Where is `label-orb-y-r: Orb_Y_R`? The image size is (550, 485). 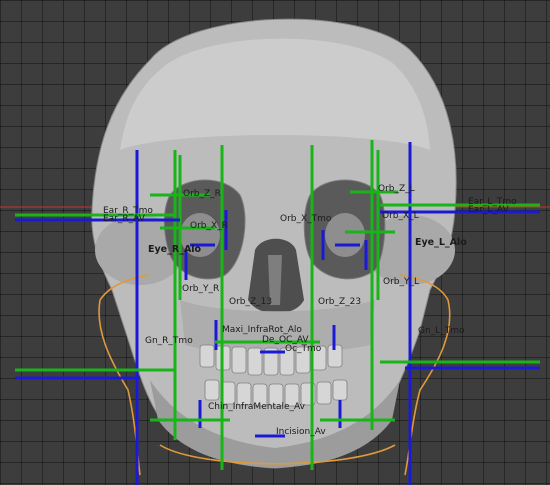
label-orb-y-r: Orb_Y_R is located at coordinates (201, 289).